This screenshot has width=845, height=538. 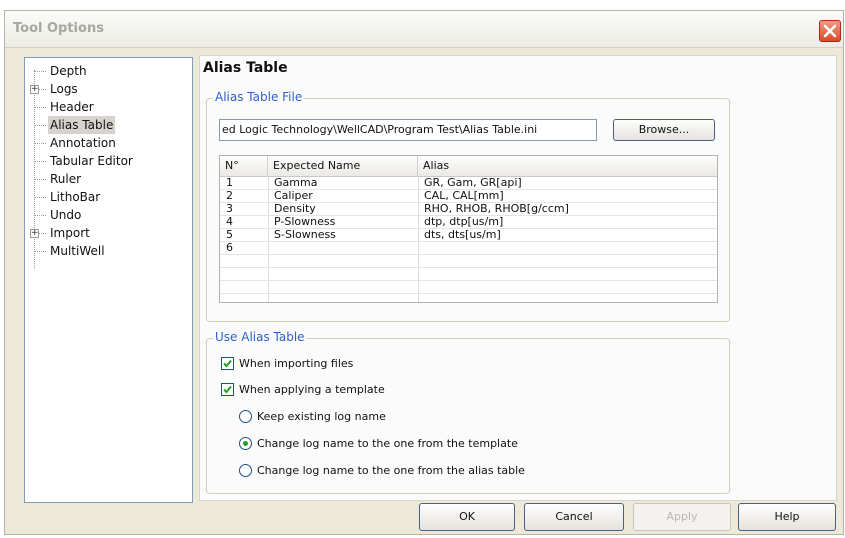 What do you see at coordinates (245, 68) in the screenshot?
I see `page-title: Alias Table` at bounding box center [245, 68].